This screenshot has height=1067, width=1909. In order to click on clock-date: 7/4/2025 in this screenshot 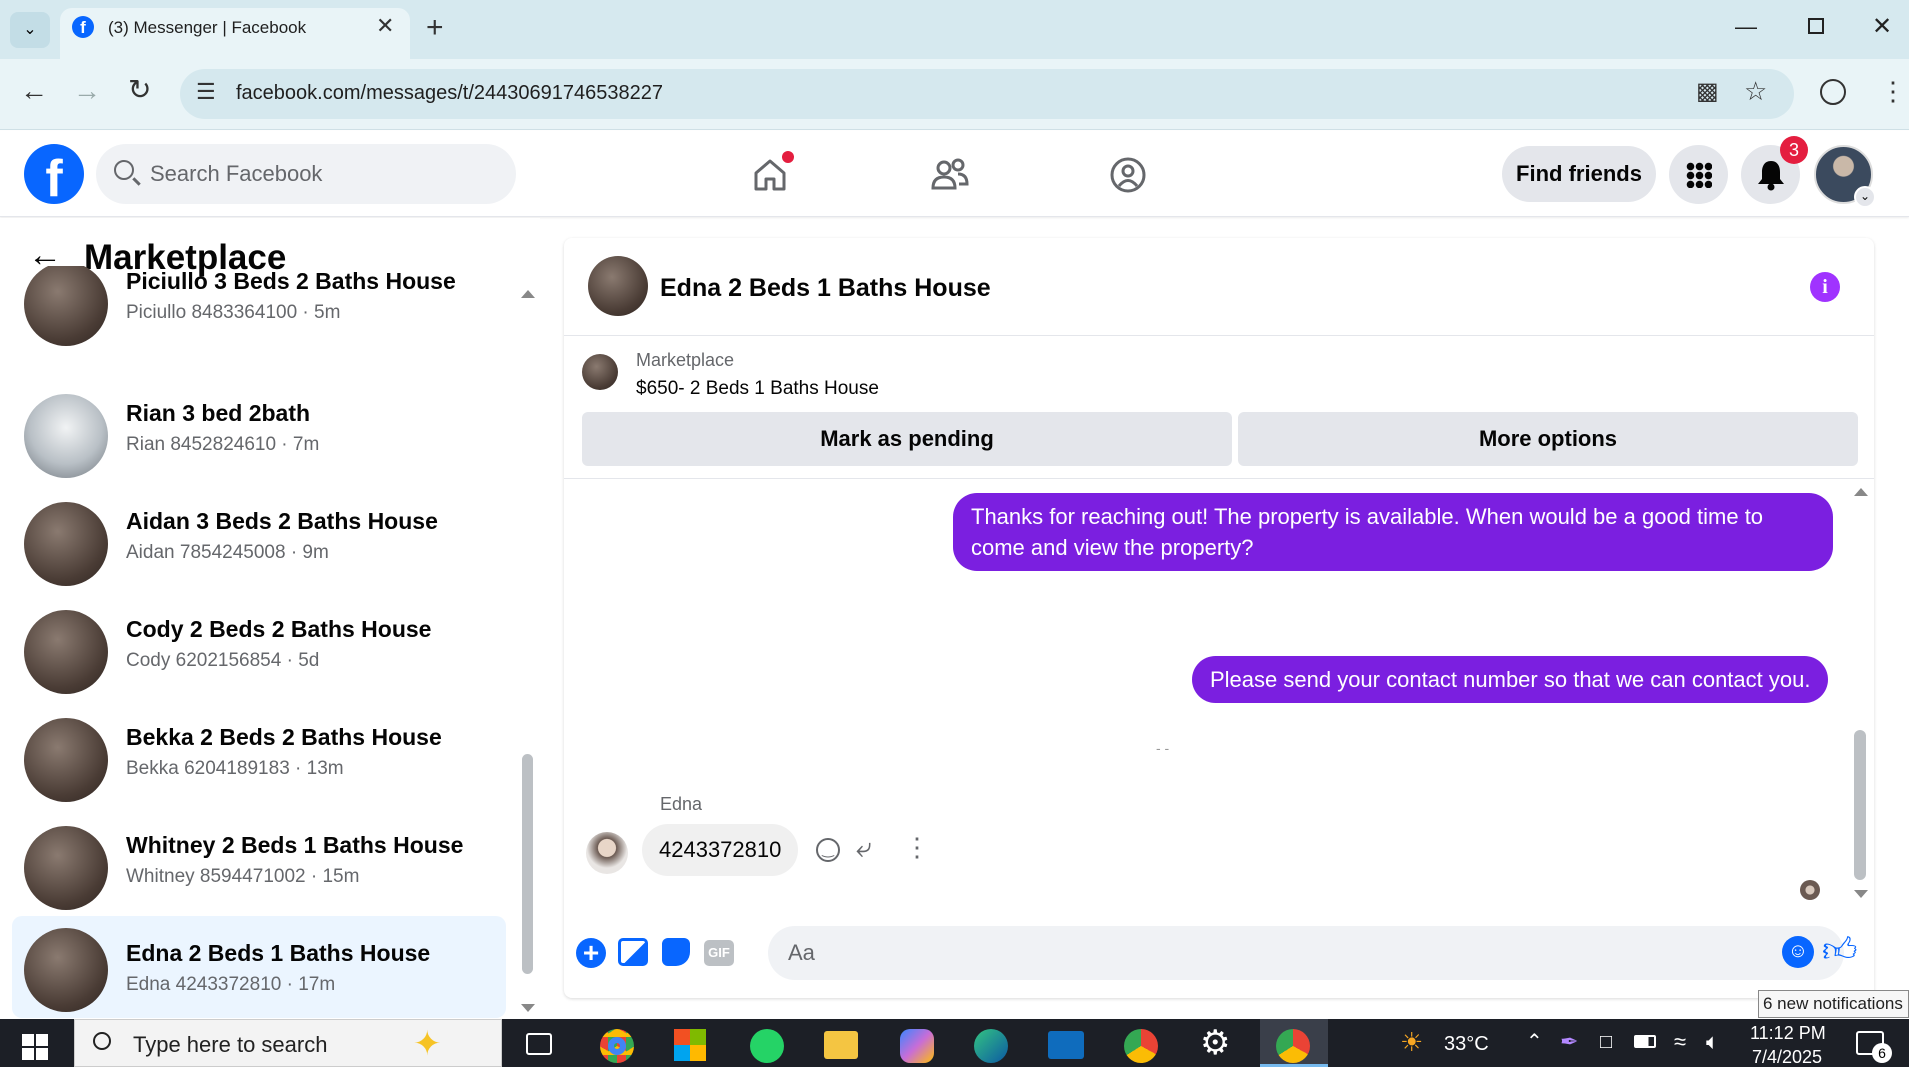, I will do `click(1787, 1057)`.